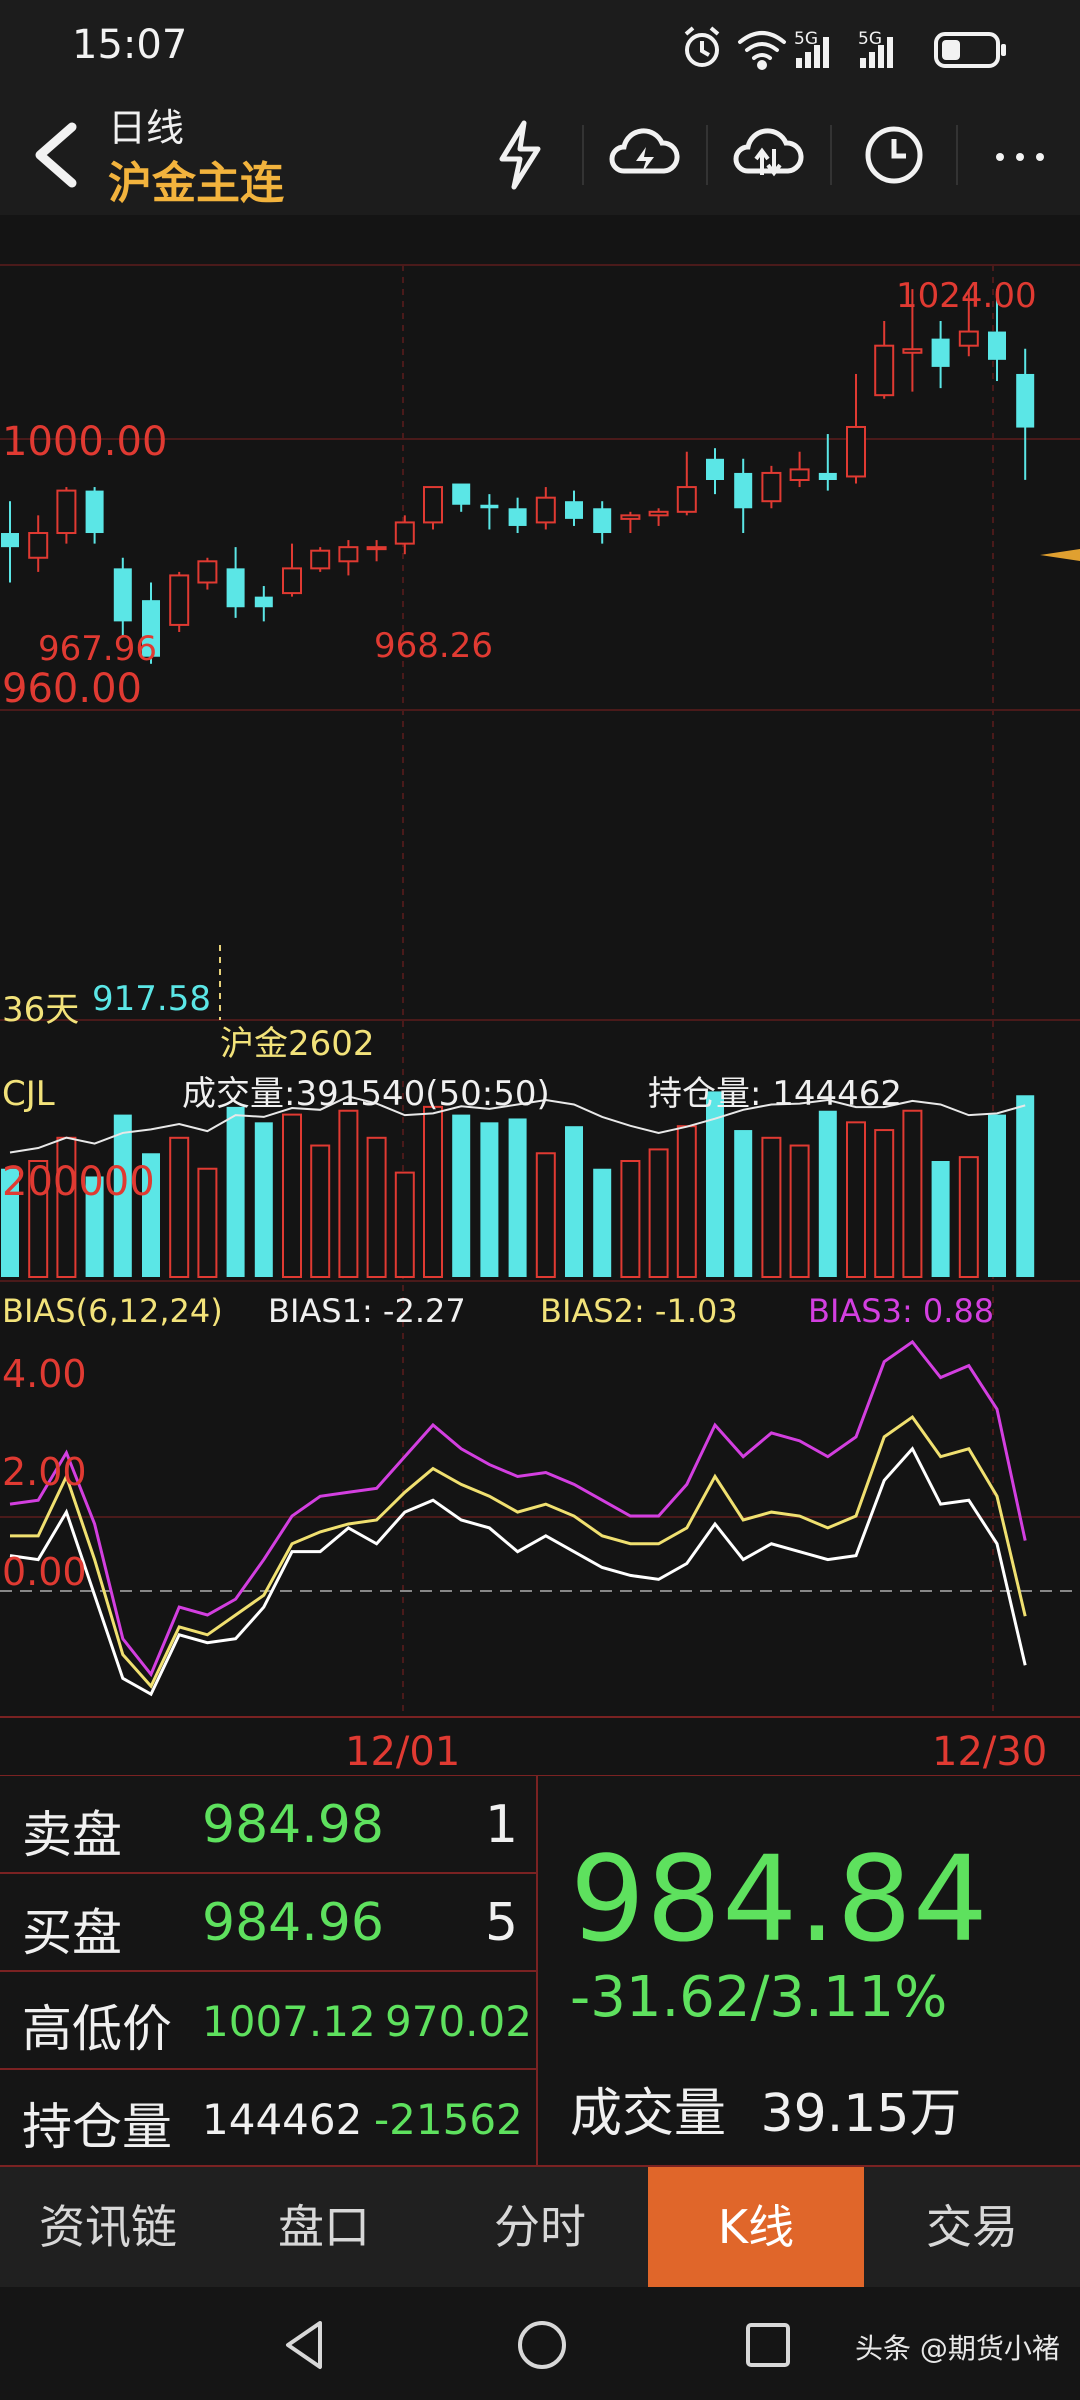  I want to click on sell-label: 卖盘, so click(72, 1835).